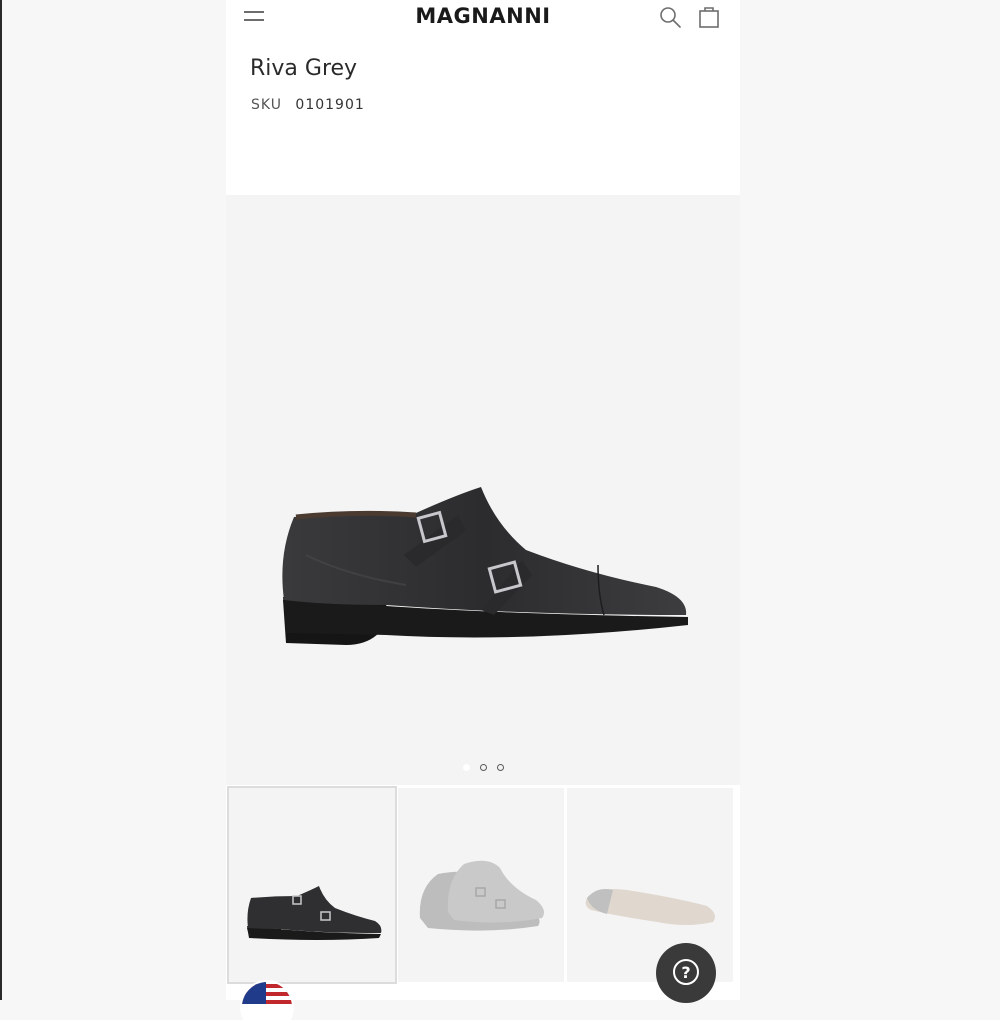  I want to click on sku-value: 0101901, so click(330, 105).